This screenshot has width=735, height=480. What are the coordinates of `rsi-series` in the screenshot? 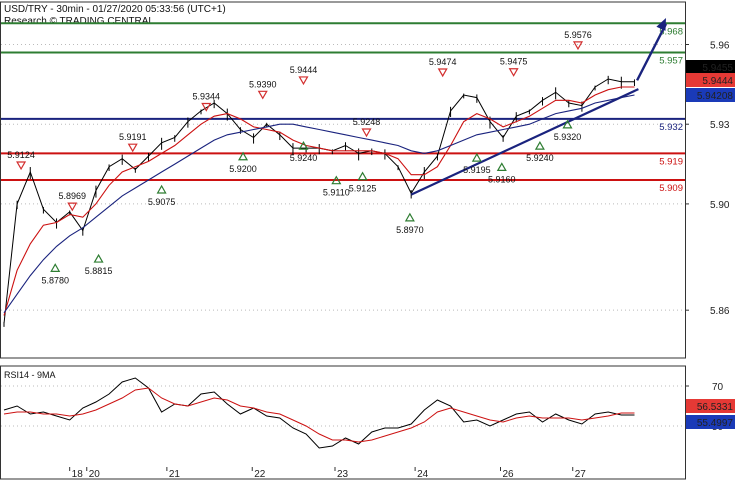 It's located at (319, 413).